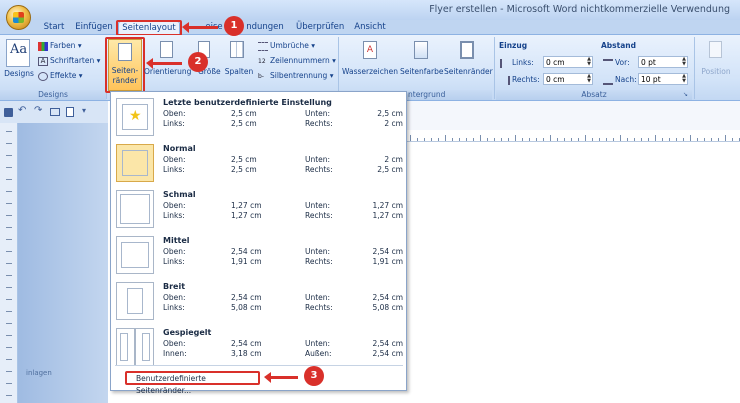 The height and width of the screenshot is (403, 740). What do you see at coordinates (663, 62) in the screenshot?
I see `abstand-vor-input: 0 pt ▲ ▼` at bounding box center [663, 62].